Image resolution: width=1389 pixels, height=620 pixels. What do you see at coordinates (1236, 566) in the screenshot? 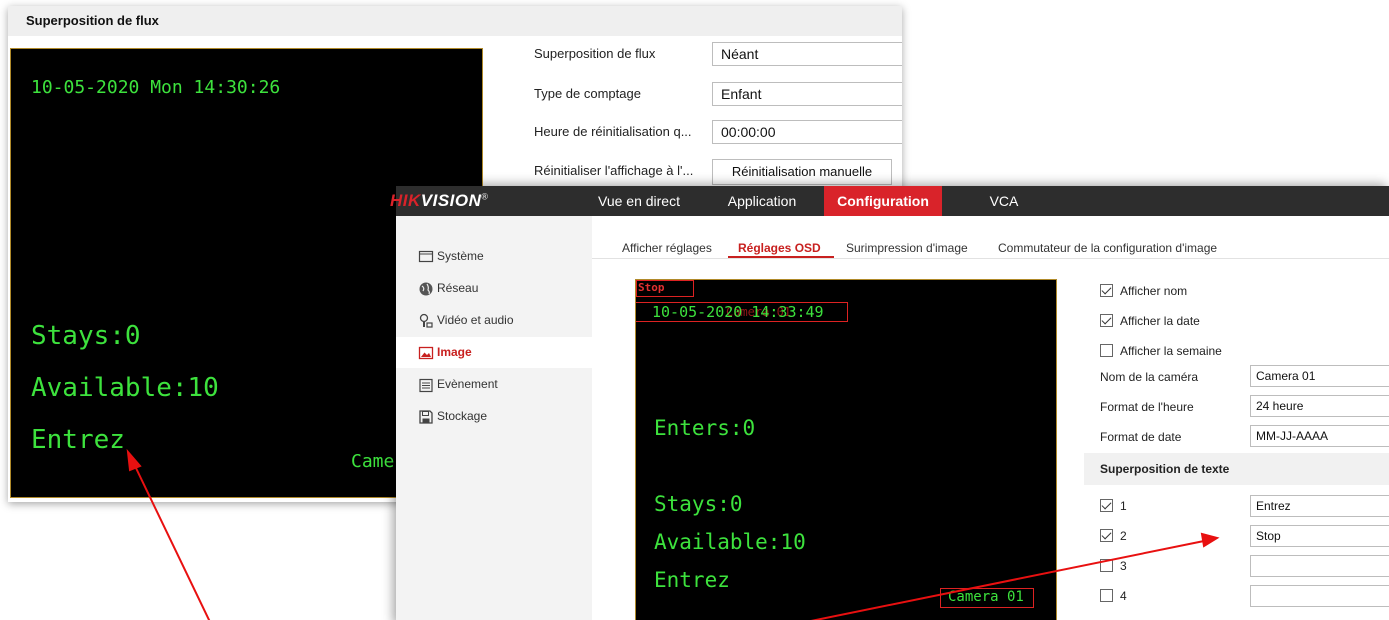
I see `text-overlay-row: 3` at bounding box center [1236, 566].